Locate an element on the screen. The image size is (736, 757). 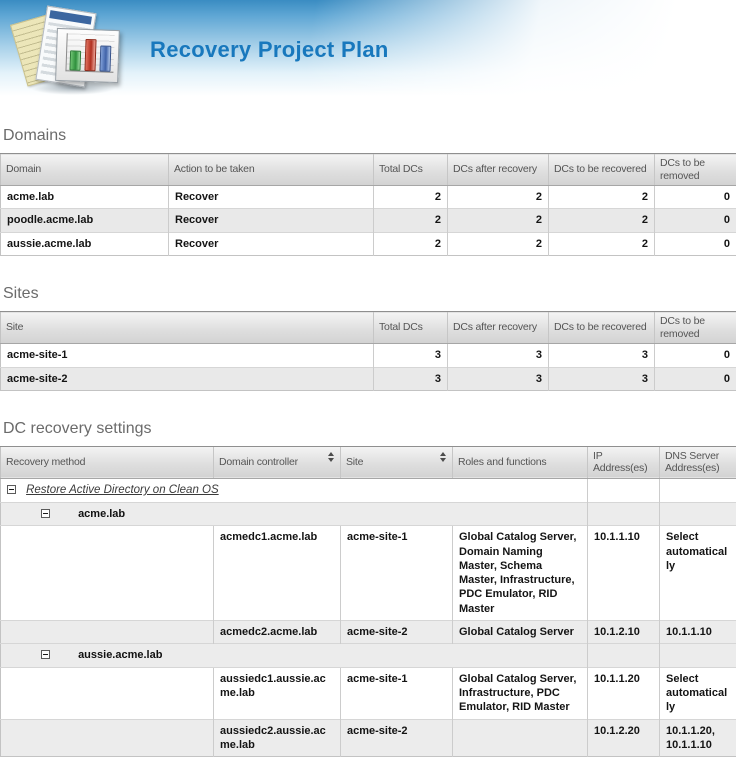
col-header-recovery-method: Recovery method is located at coordinates (107, 462).